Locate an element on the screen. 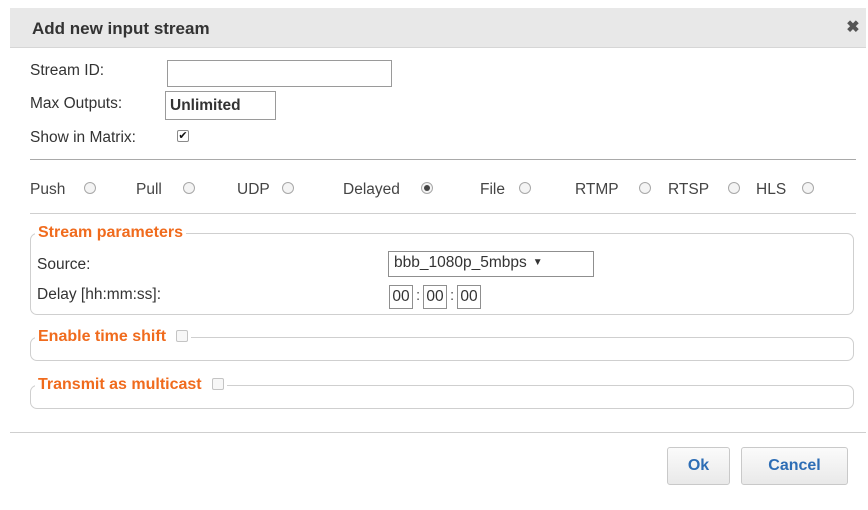 The height and width of the screenshot is (510, 868). radio-label-file: File is located at coordinates (492, 189).